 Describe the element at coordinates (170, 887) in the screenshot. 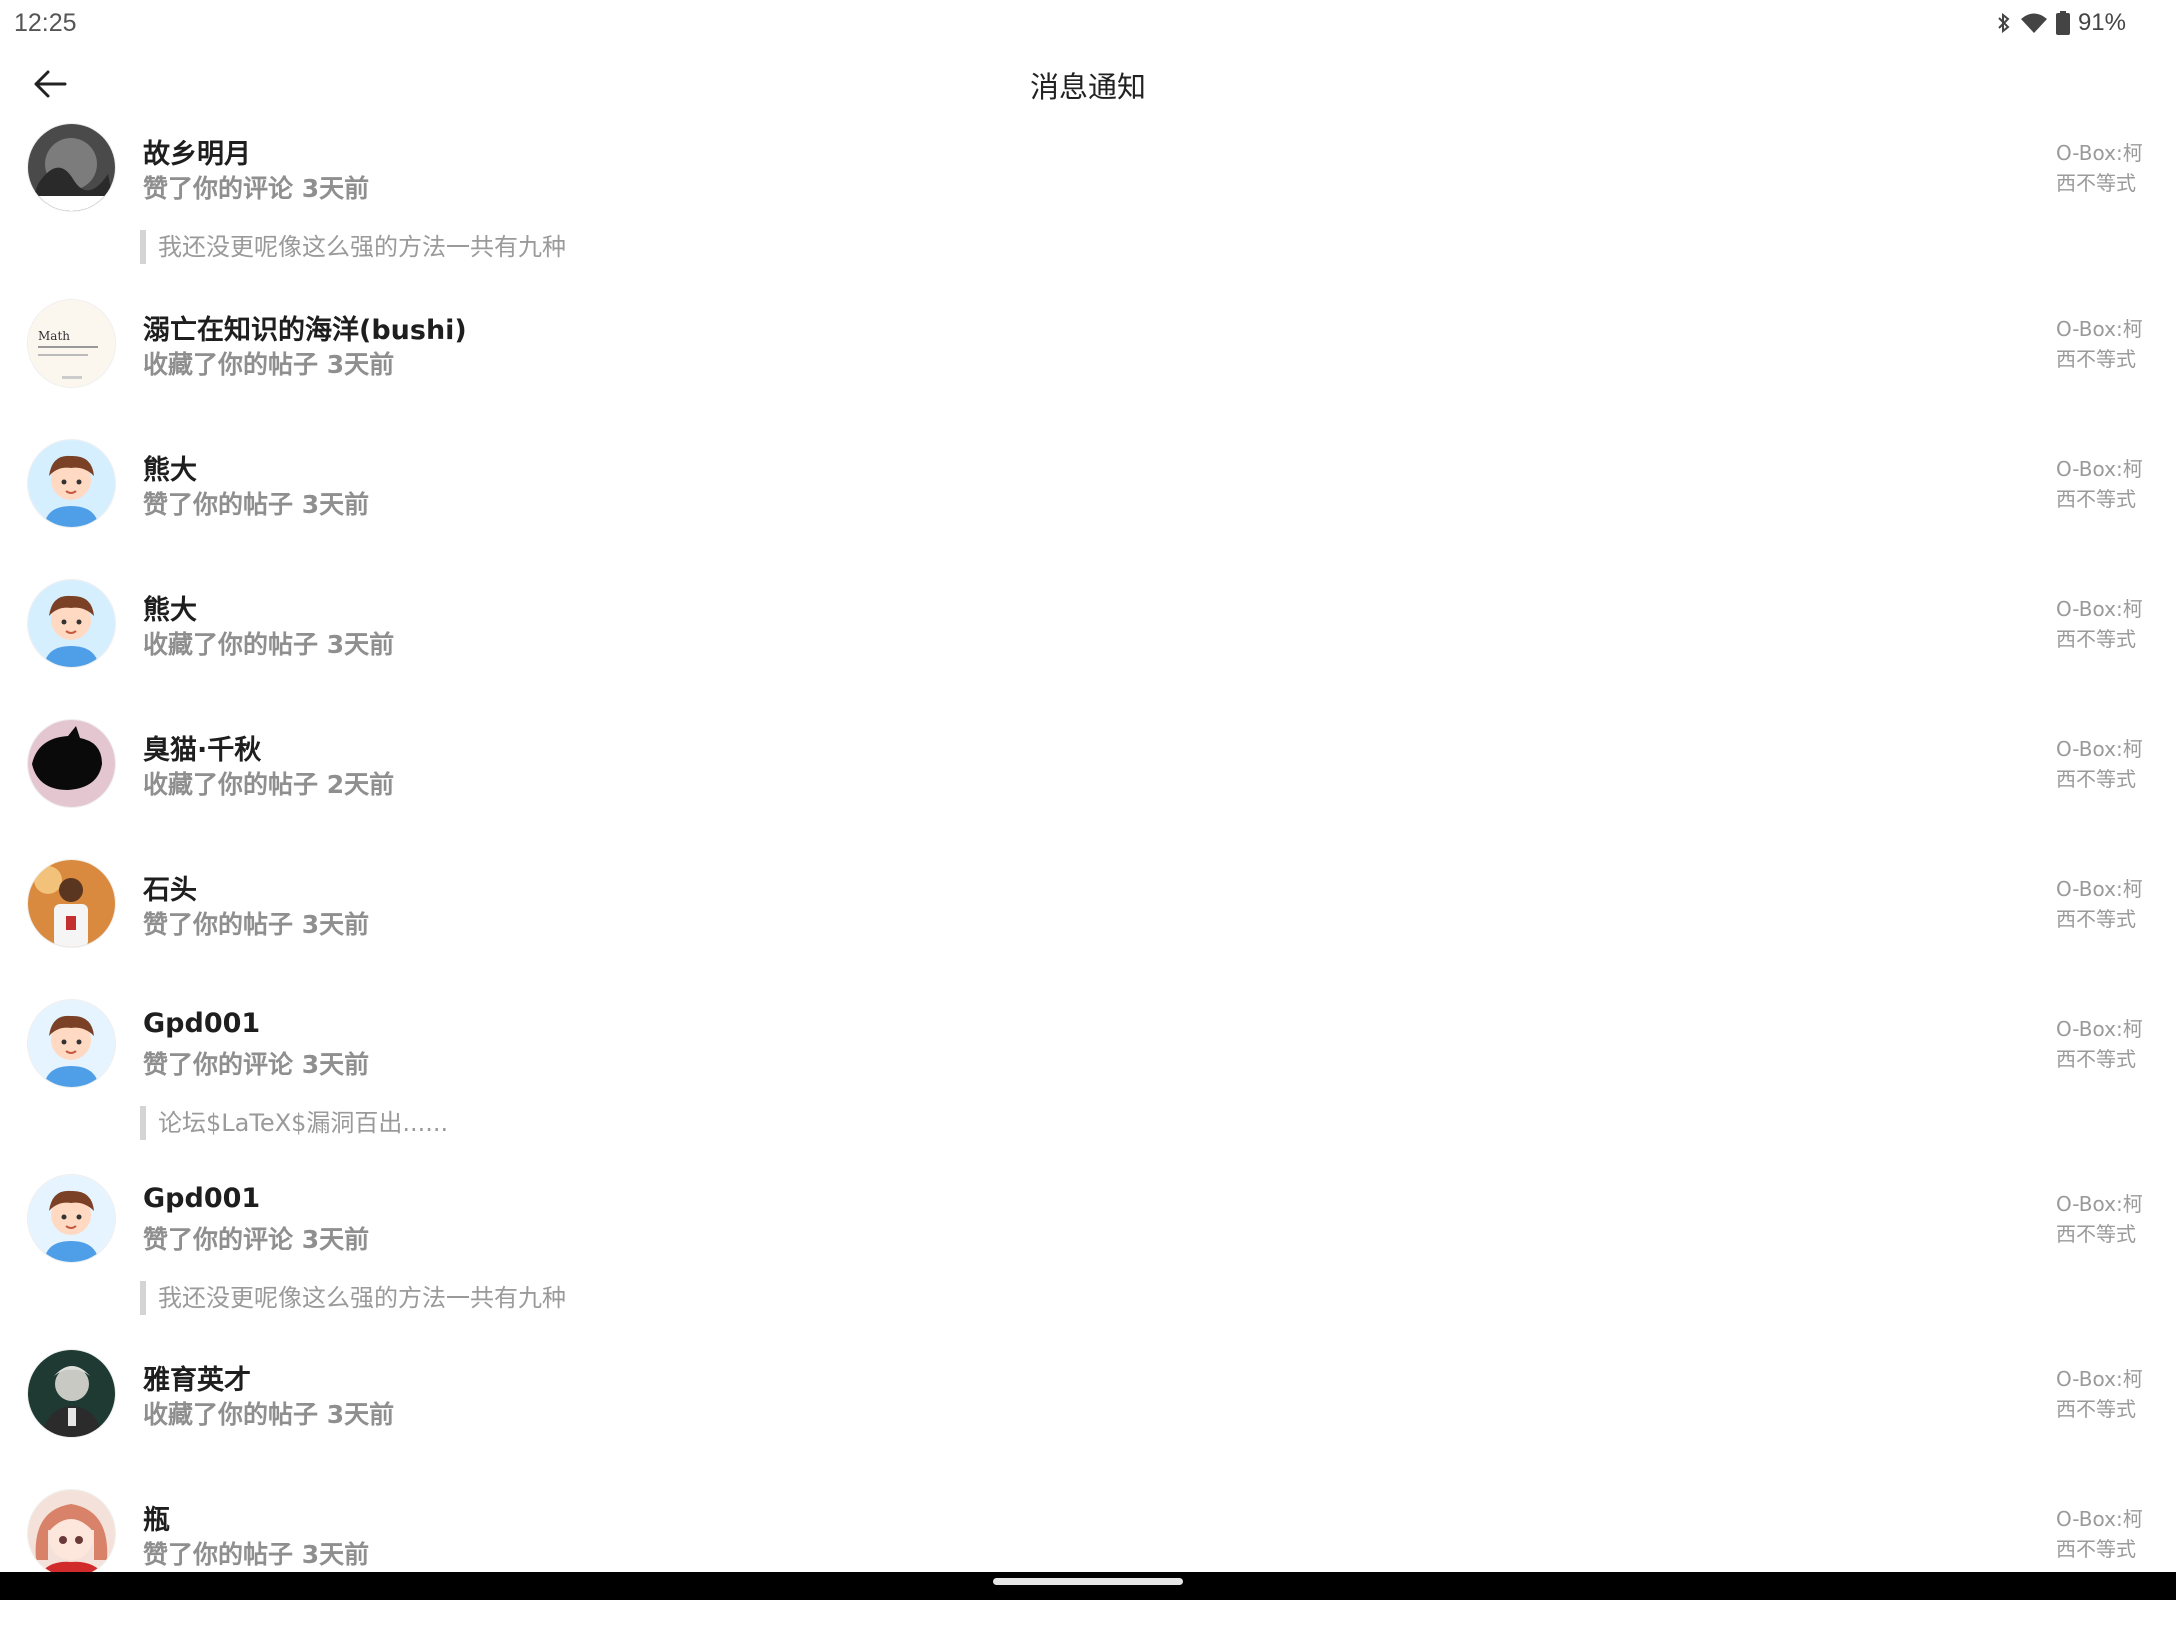

I see `user-name: 石头` at that location.